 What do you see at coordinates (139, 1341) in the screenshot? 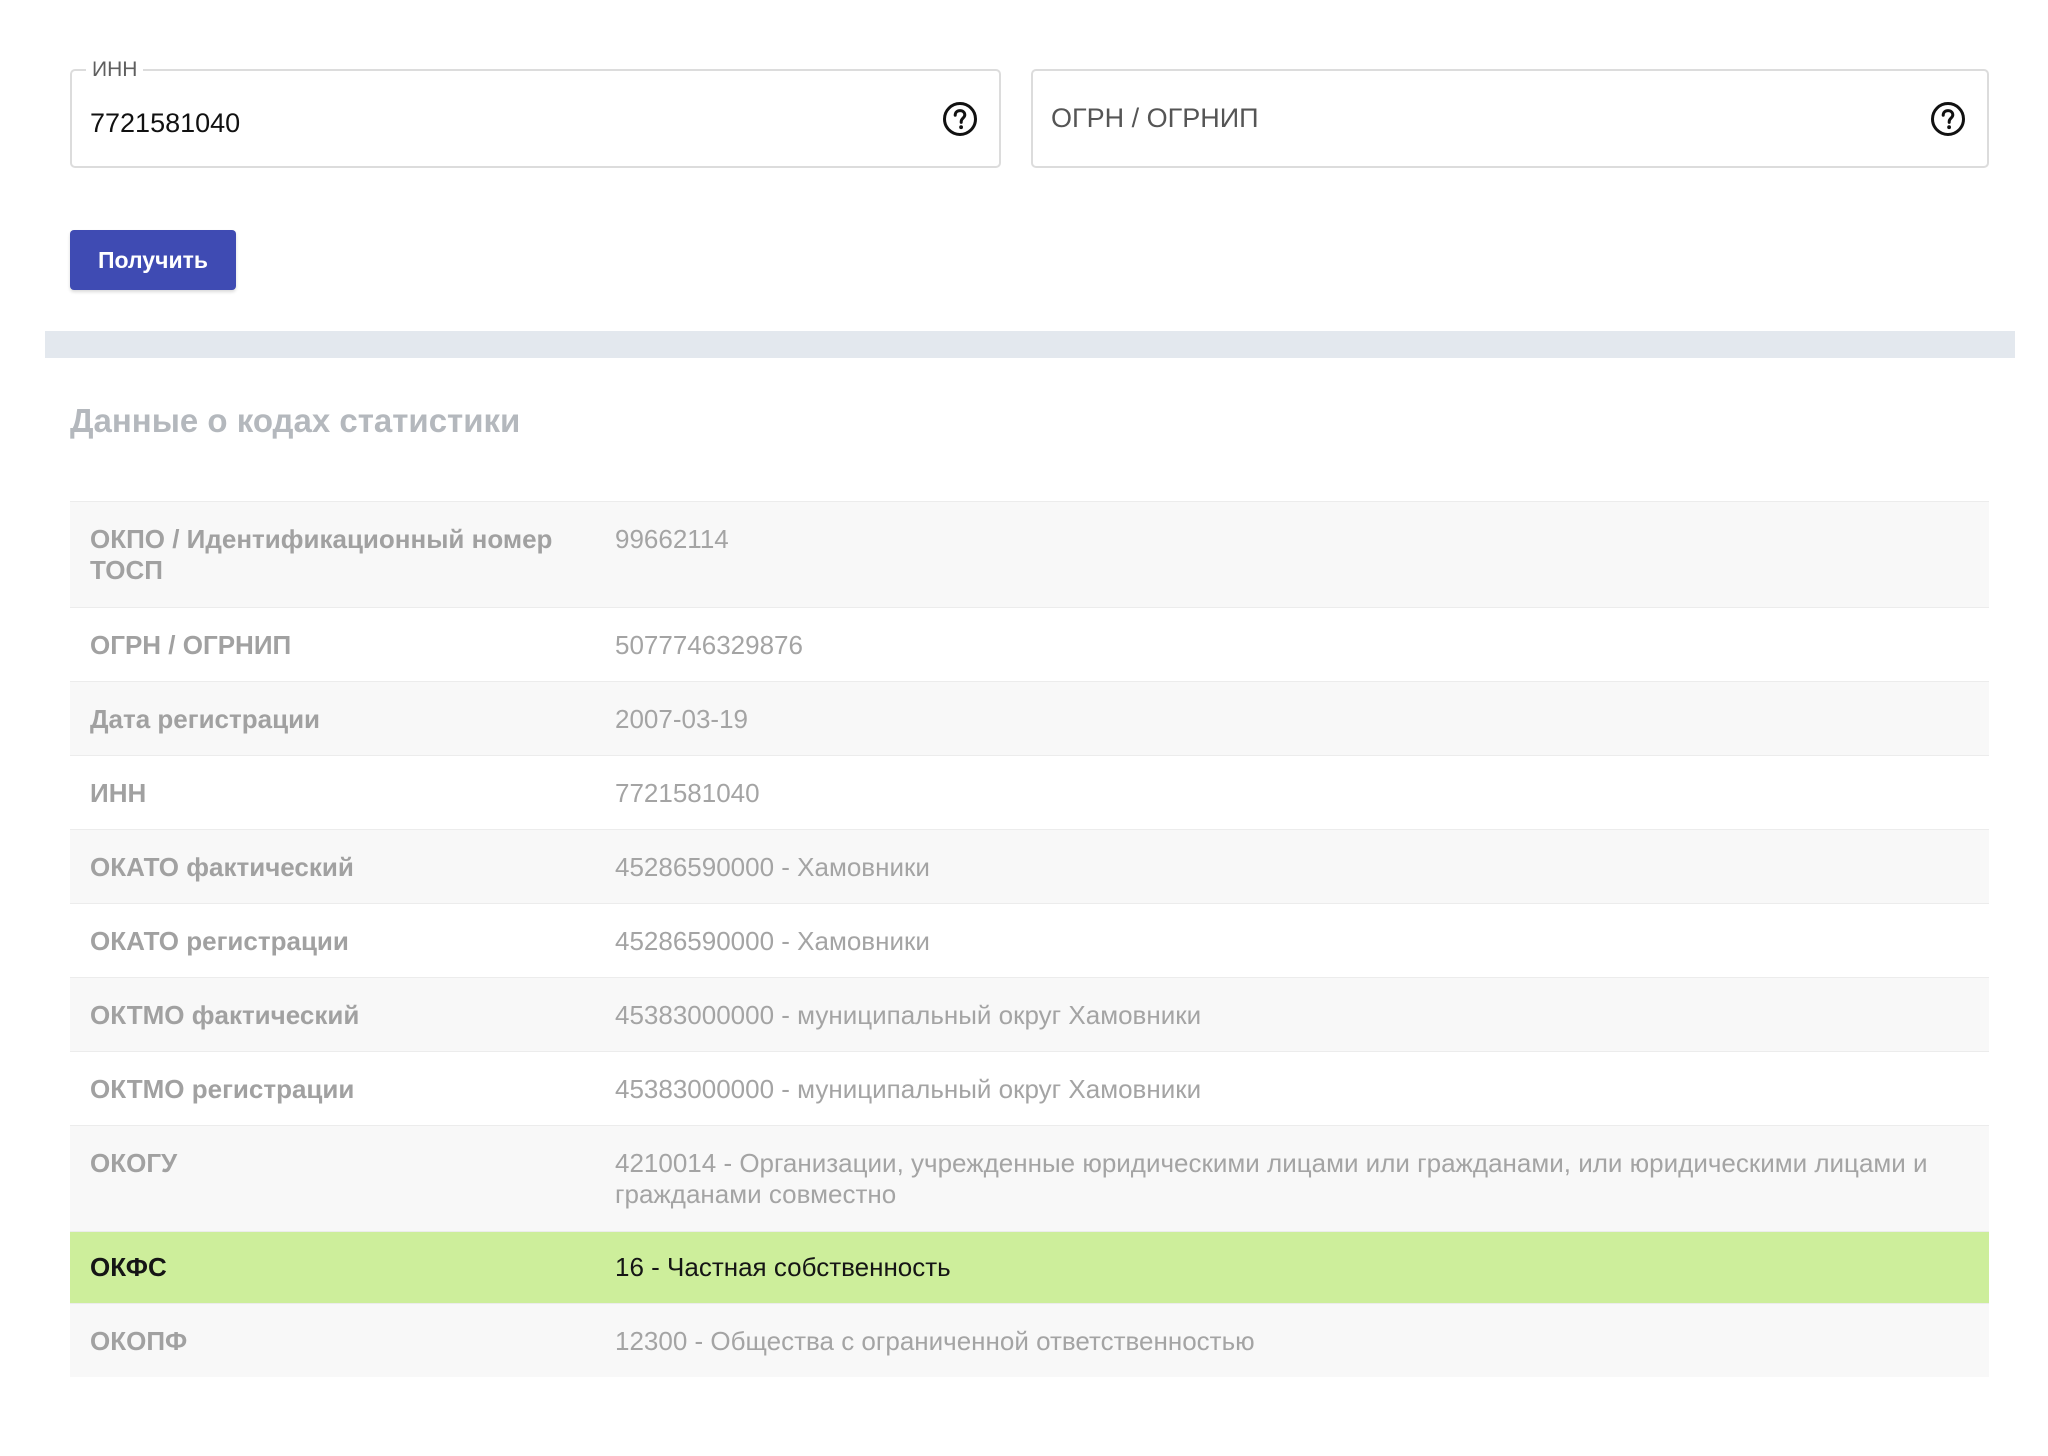
I see `stats-label: ОКОПФ` at bounding box center [139, 1341].